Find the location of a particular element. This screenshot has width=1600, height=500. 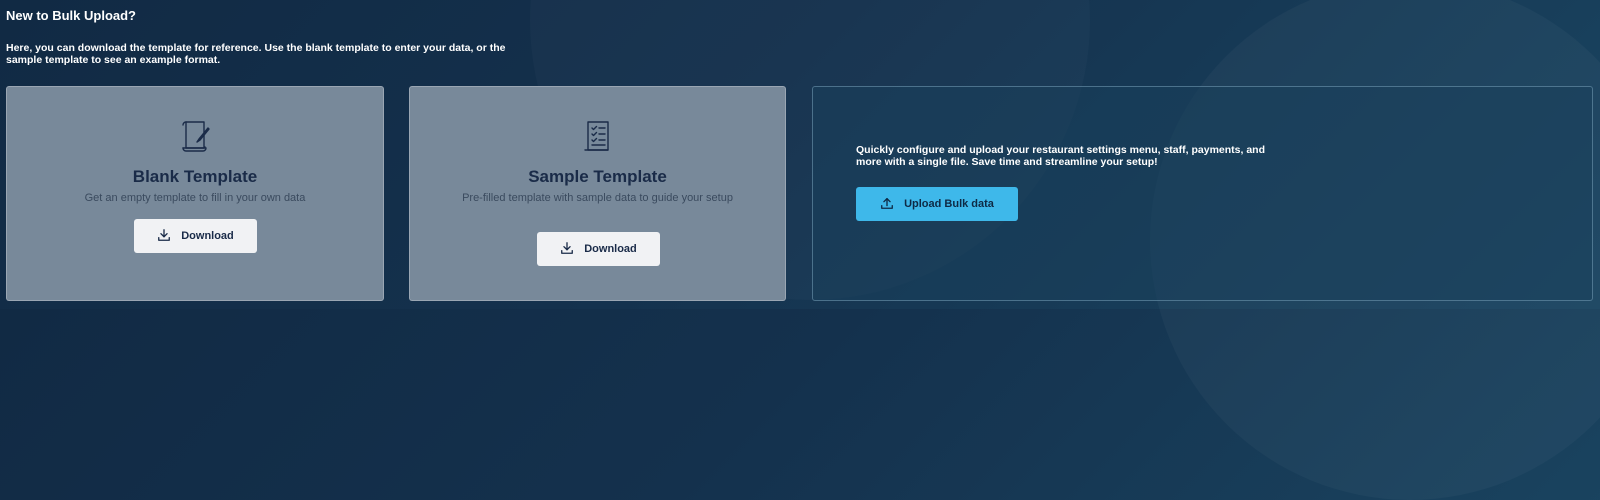

checklist-document-icon is located at coordinates (598, 137).